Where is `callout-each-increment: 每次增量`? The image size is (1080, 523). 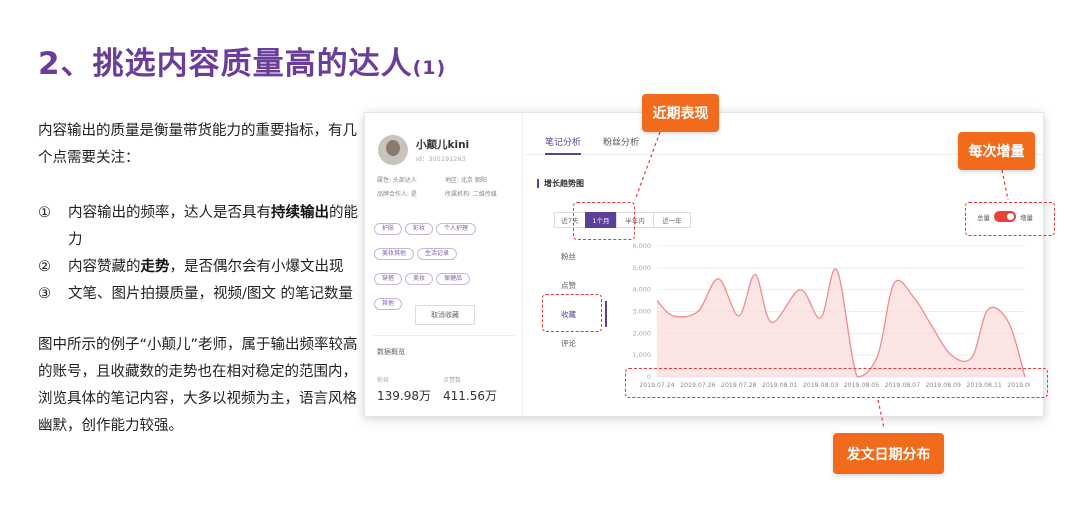
callout-each-increment: 每次增量 is located at coordinates (996, 151).